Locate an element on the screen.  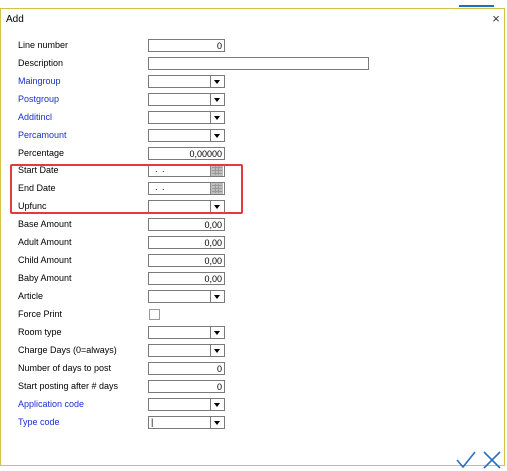
maingroup-label: Maingroup is located at coordinates (39, 81).